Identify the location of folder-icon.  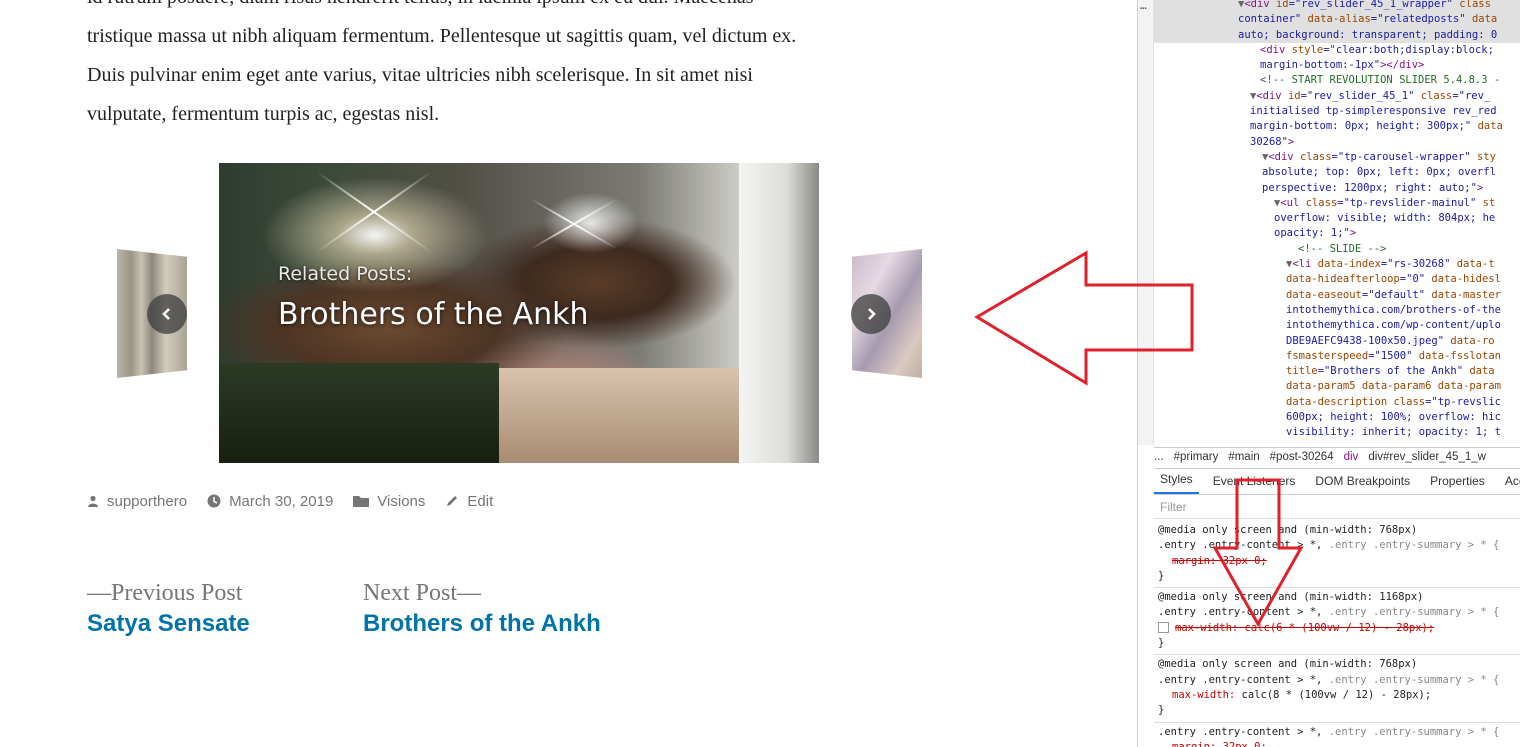
(361, 501).